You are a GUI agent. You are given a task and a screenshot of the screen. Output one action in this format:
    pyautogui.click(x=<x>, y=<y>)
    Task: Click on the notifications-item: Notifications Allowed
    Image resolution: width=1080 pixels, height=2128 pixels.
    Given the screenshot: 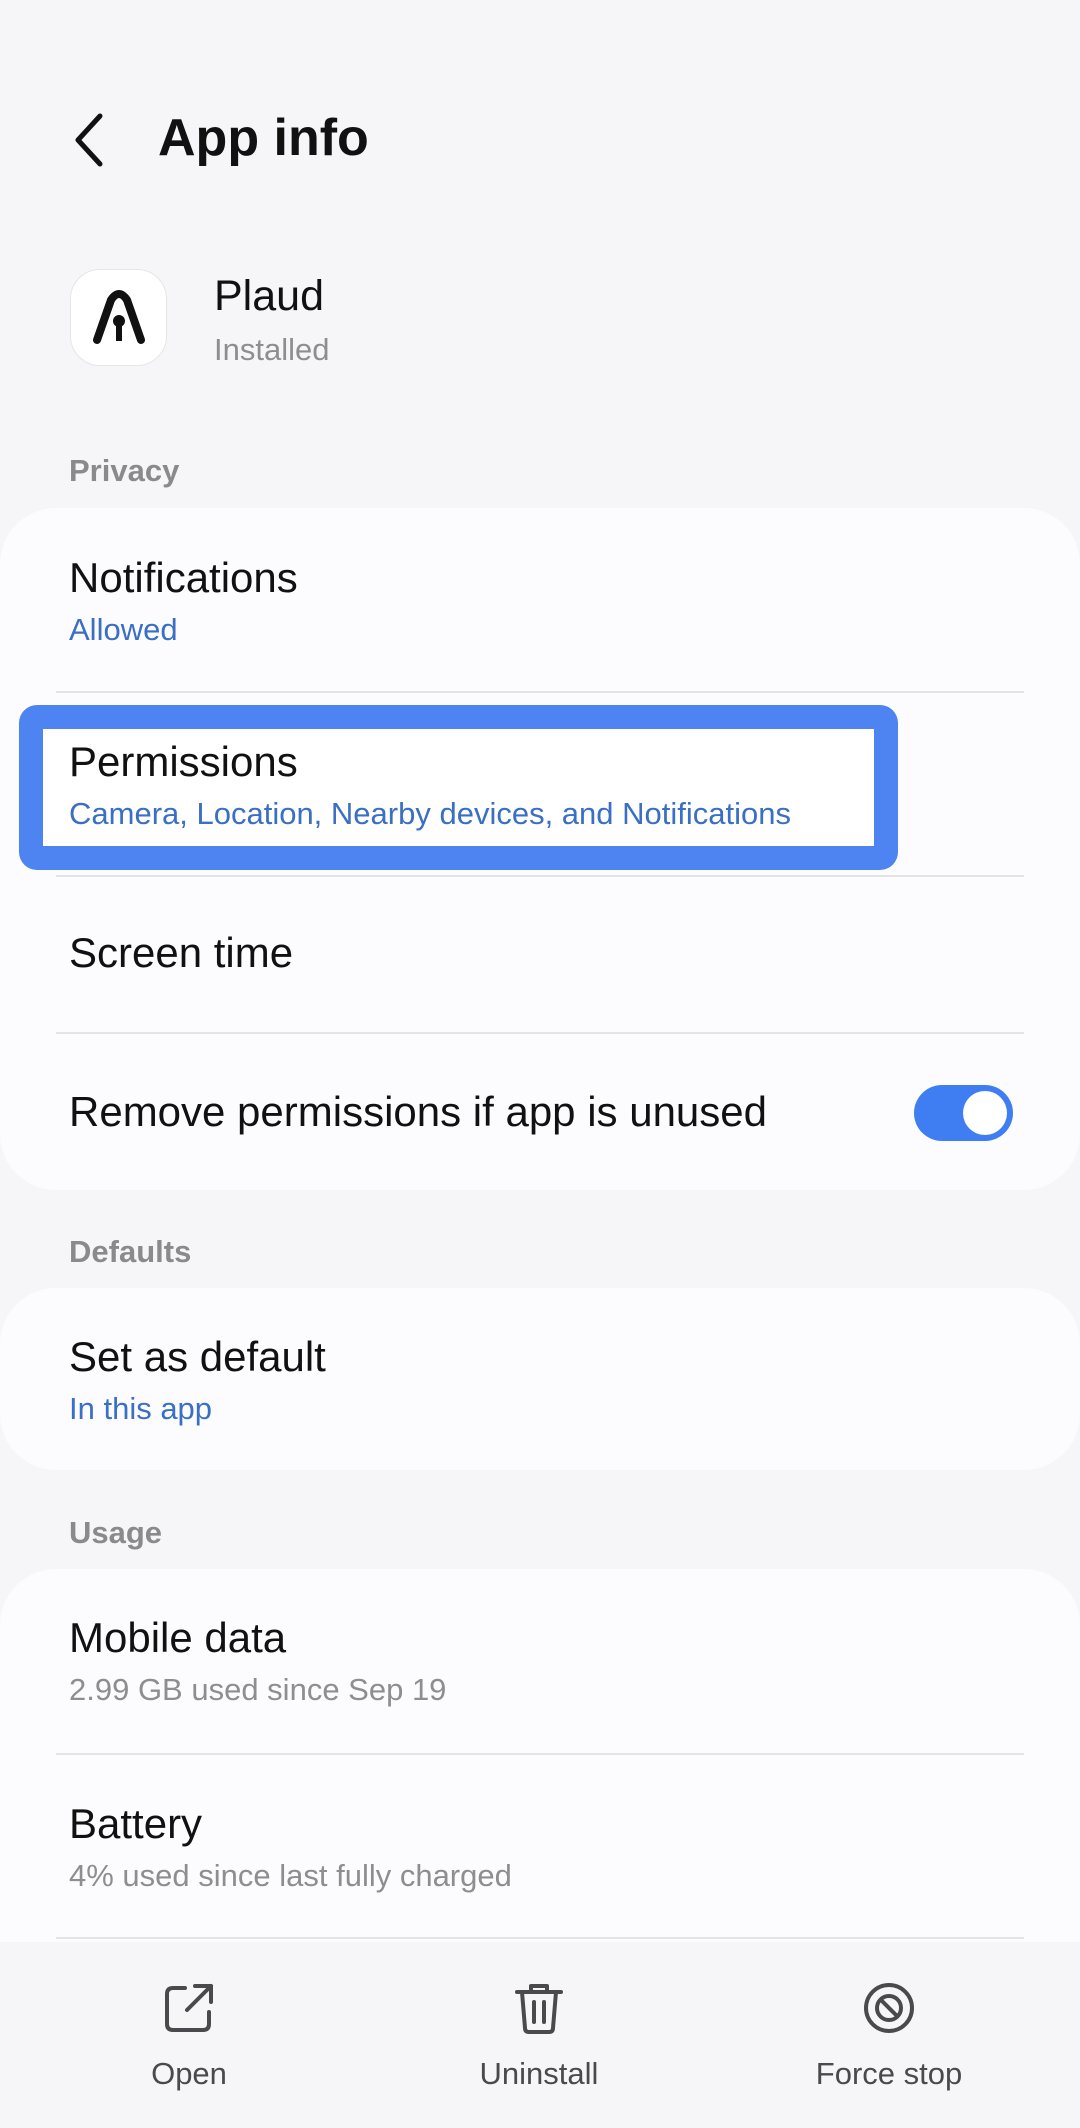 What is the action you would take?
    pyautogui.click(x=540, y=600)
    